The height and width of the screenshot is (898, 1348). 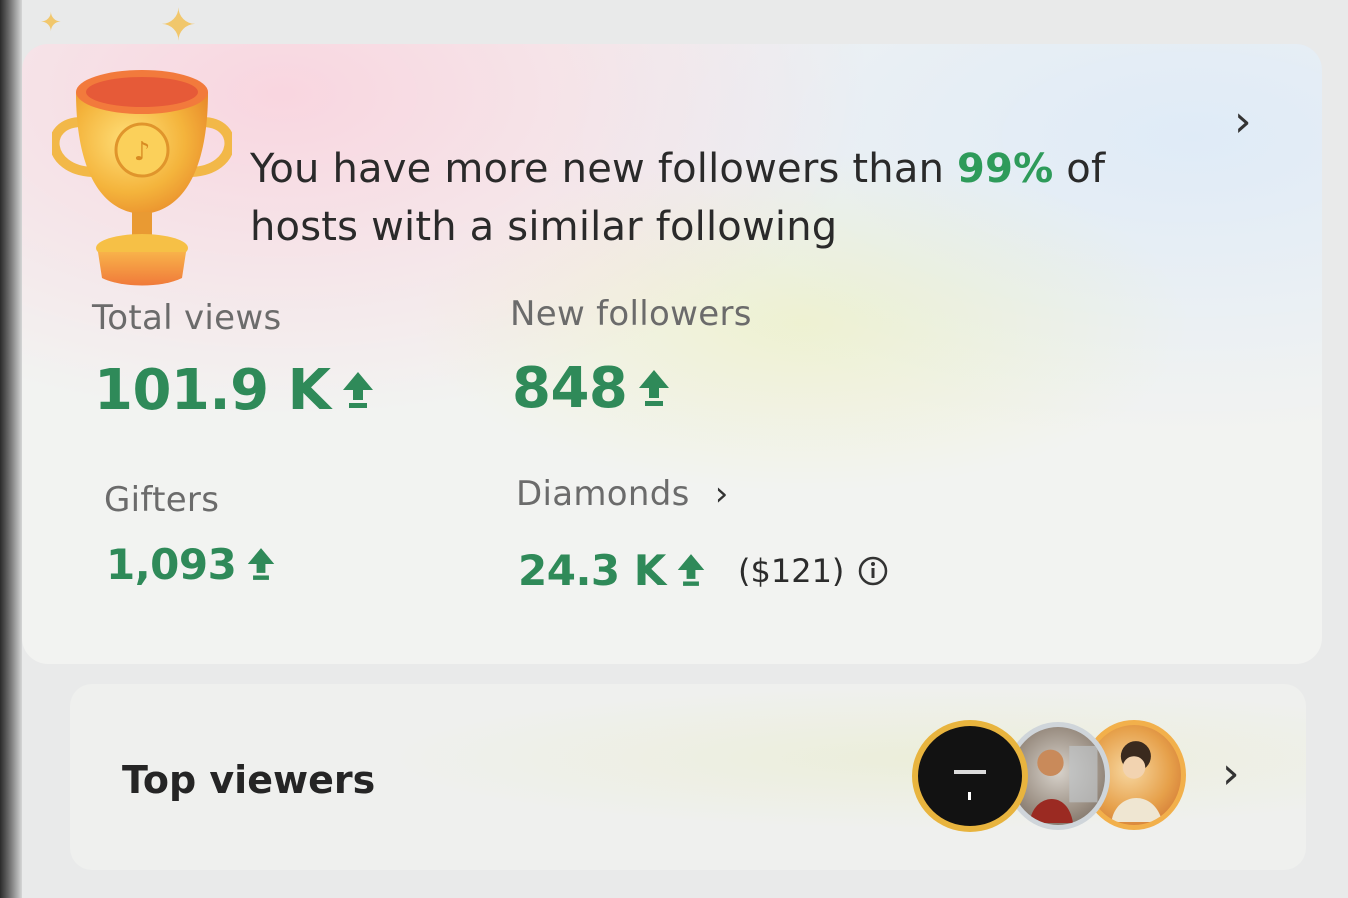 I want to click on total-views-label: Total views, so click(x=187, y=318).